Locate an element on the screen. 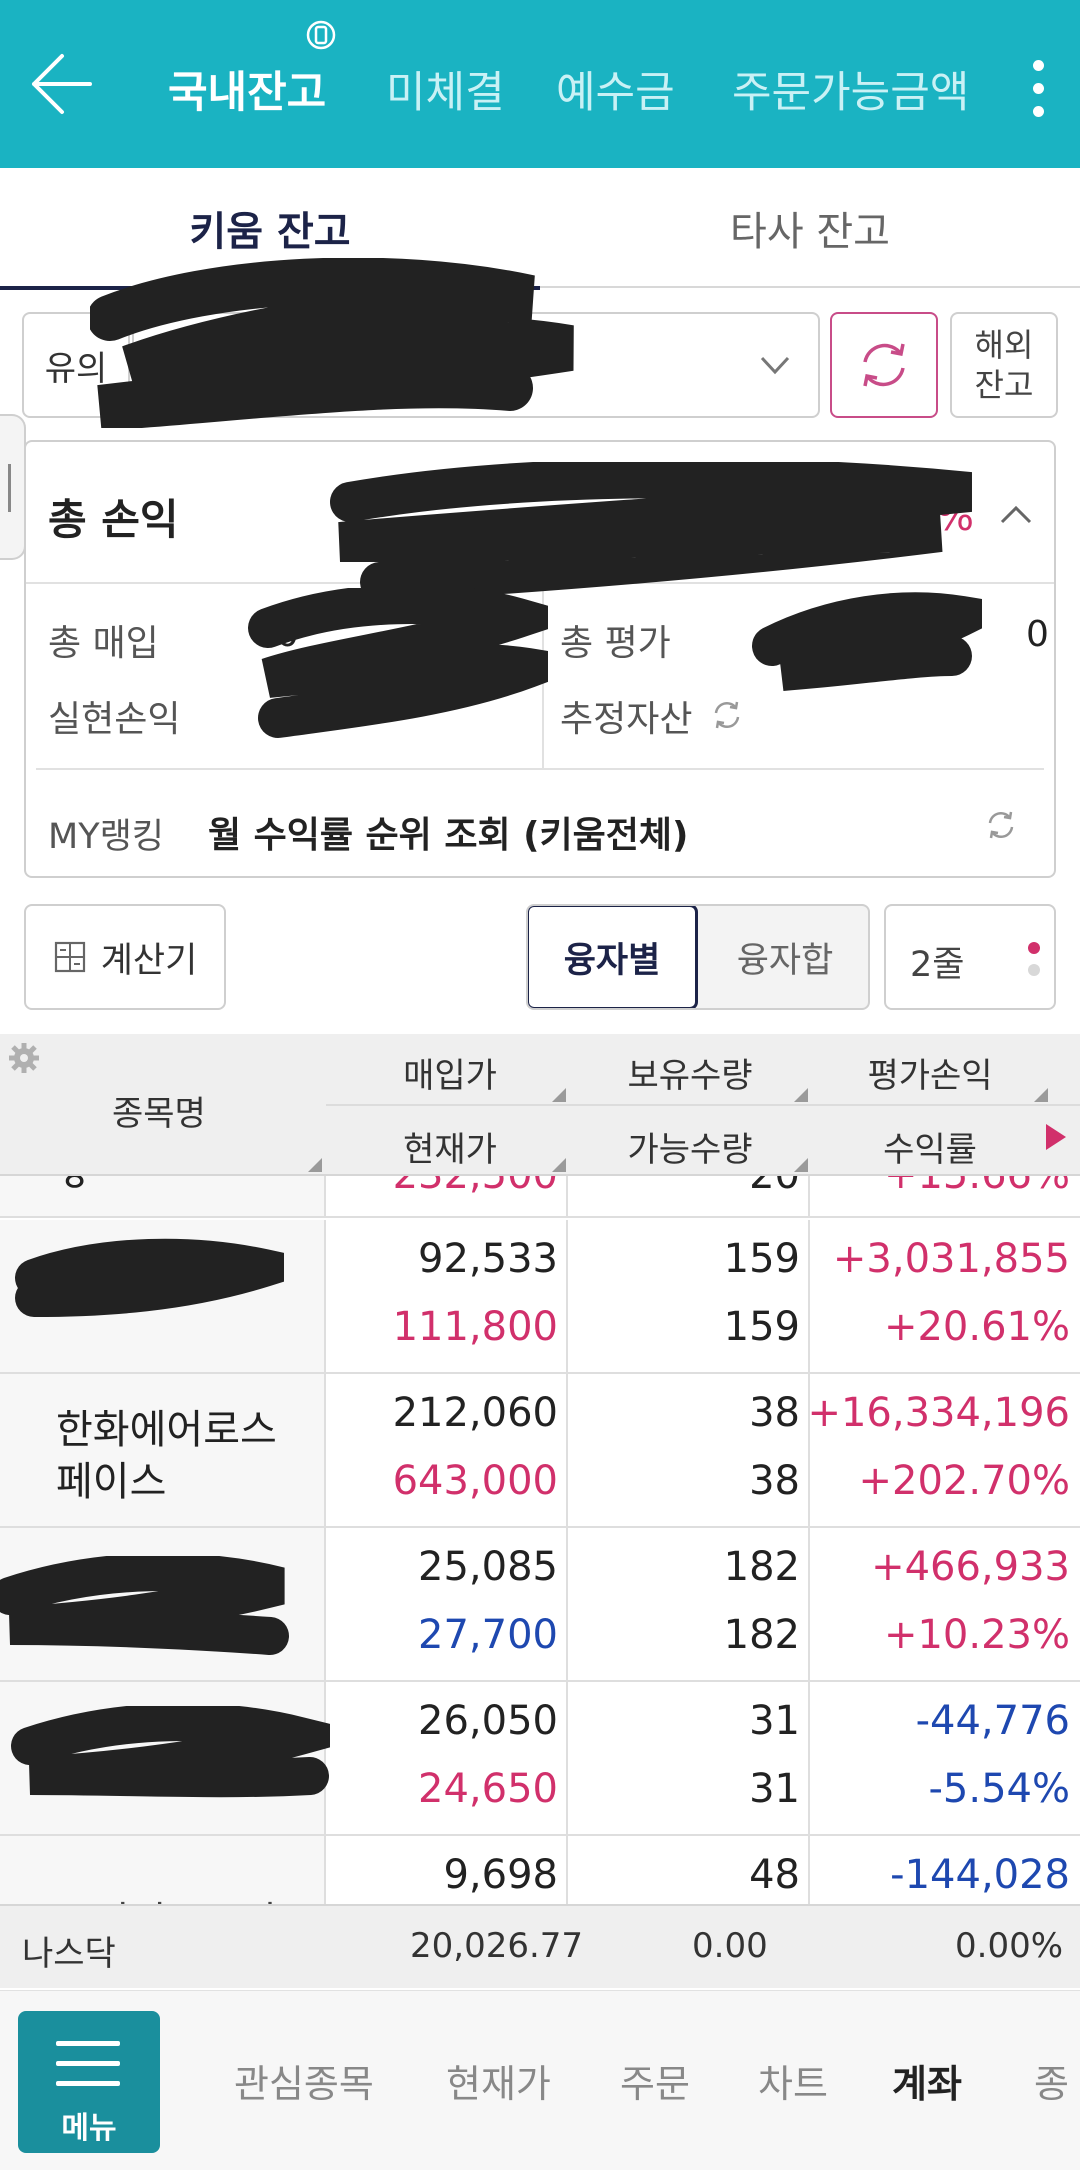 This screenshot has width=1080, height=2170. total-buy-label: 총 매입 is located at coordinates (103, 643).